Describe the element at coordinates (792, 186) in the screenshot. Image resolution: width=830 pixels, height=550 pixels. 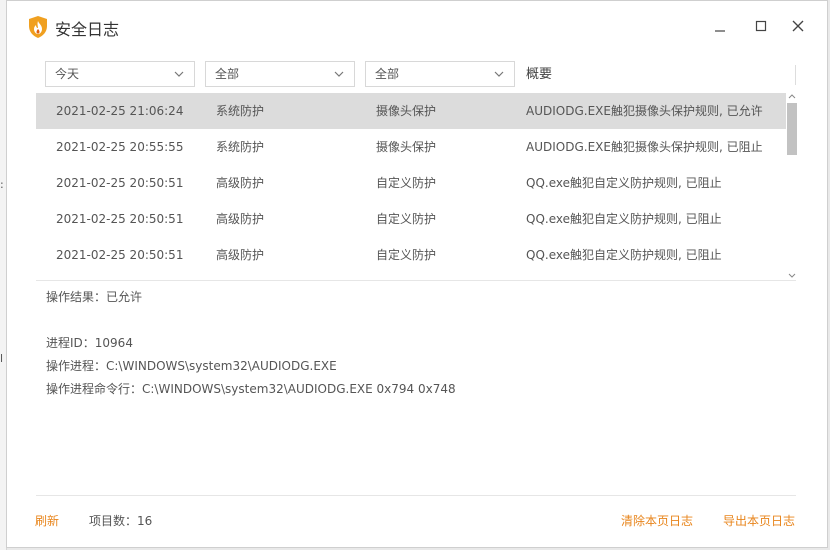
I see `table-scrollbar` at that location.